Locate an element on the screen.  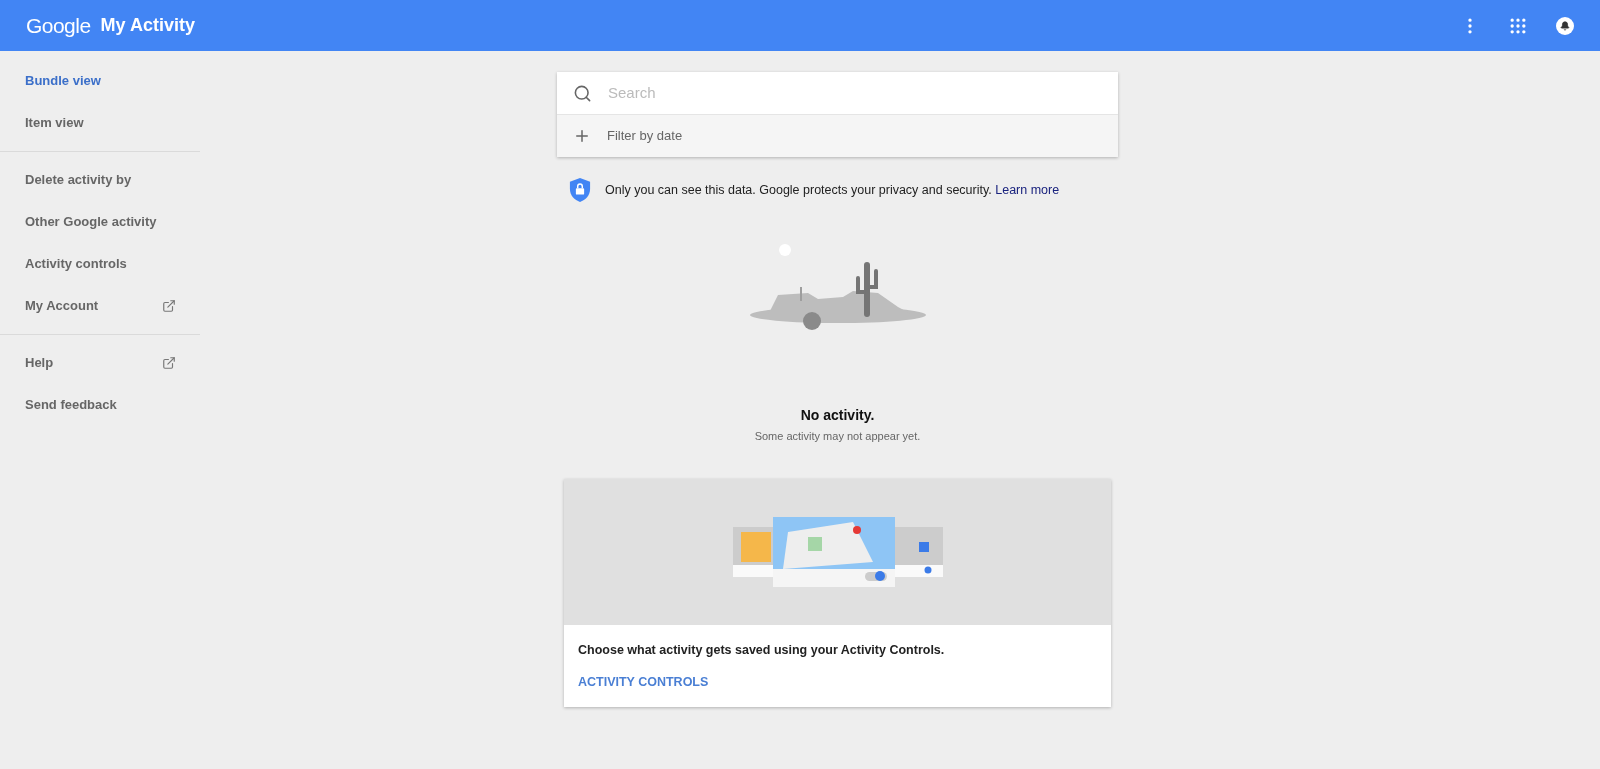
empty-state-subtitle: Some activity may not appear yet. is located at coordinates (837, 436).